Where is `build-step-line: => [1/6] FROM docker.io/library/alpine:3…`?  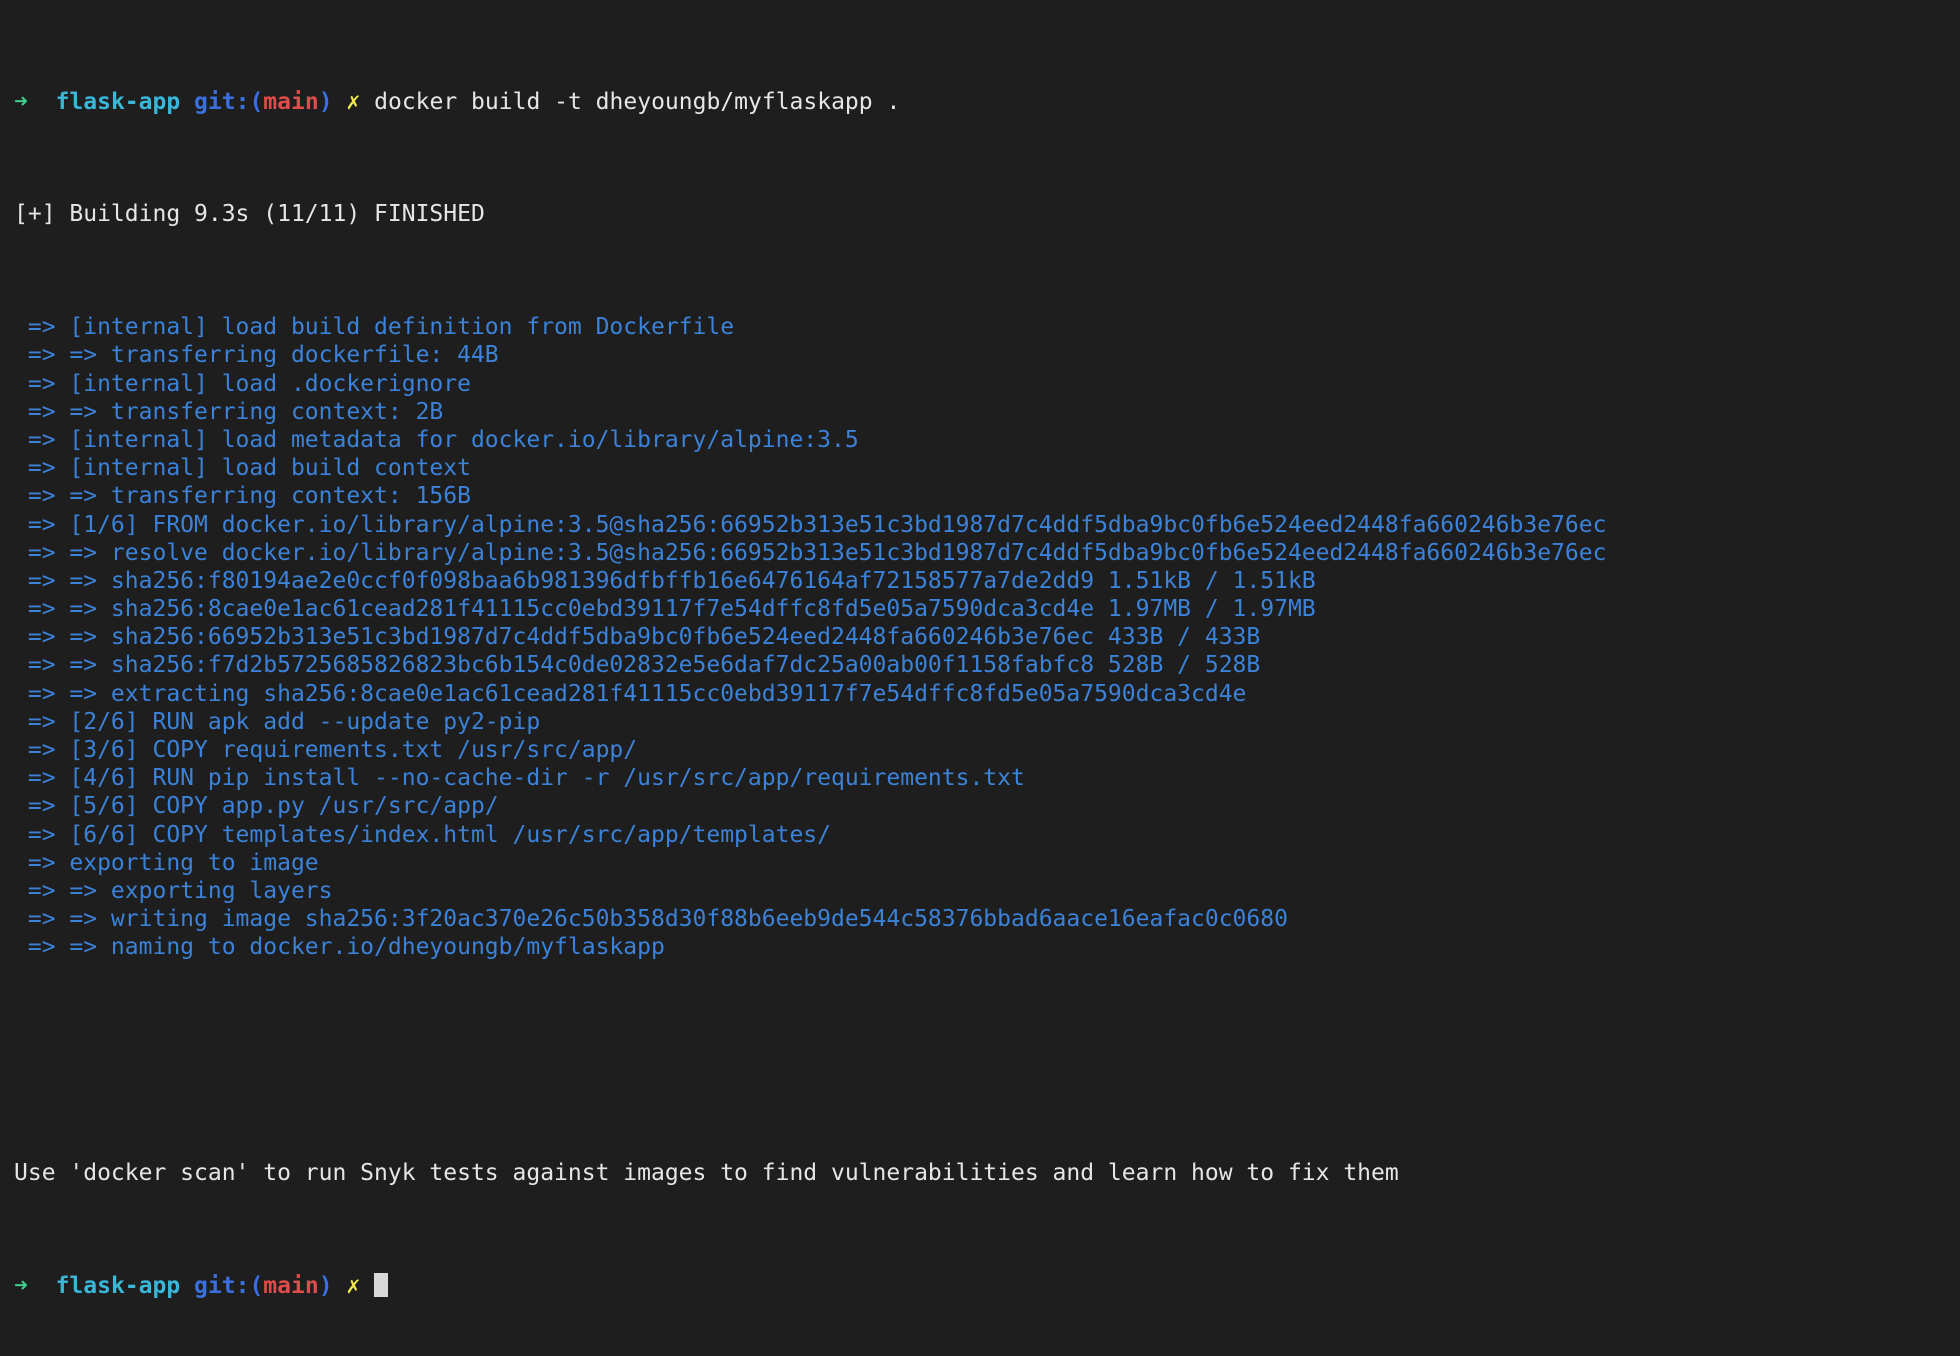 build-step-line: => [1/6] FROM docker.io/library/alpine:3… is located at coordinates (810, 524).